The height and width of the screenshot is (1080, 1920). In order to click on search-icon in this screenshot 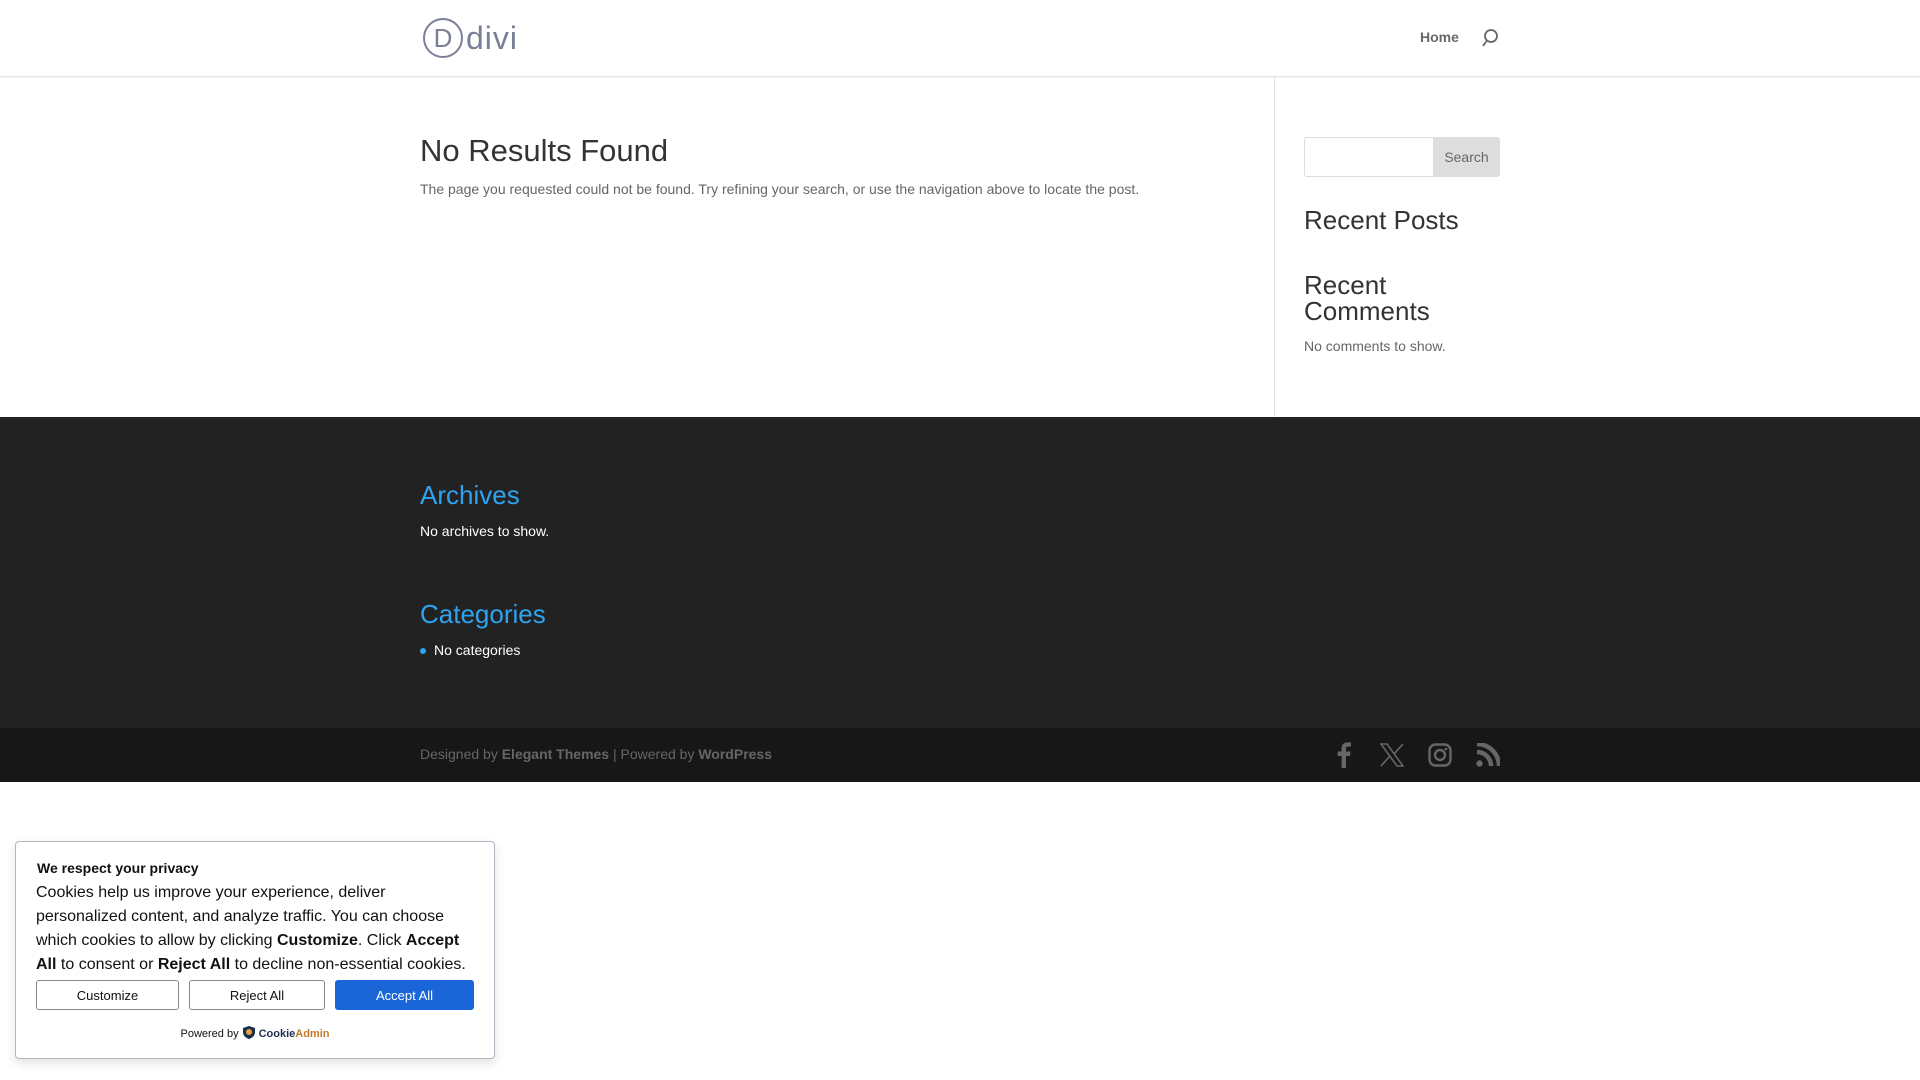, I will do `click(1490, 40)`.